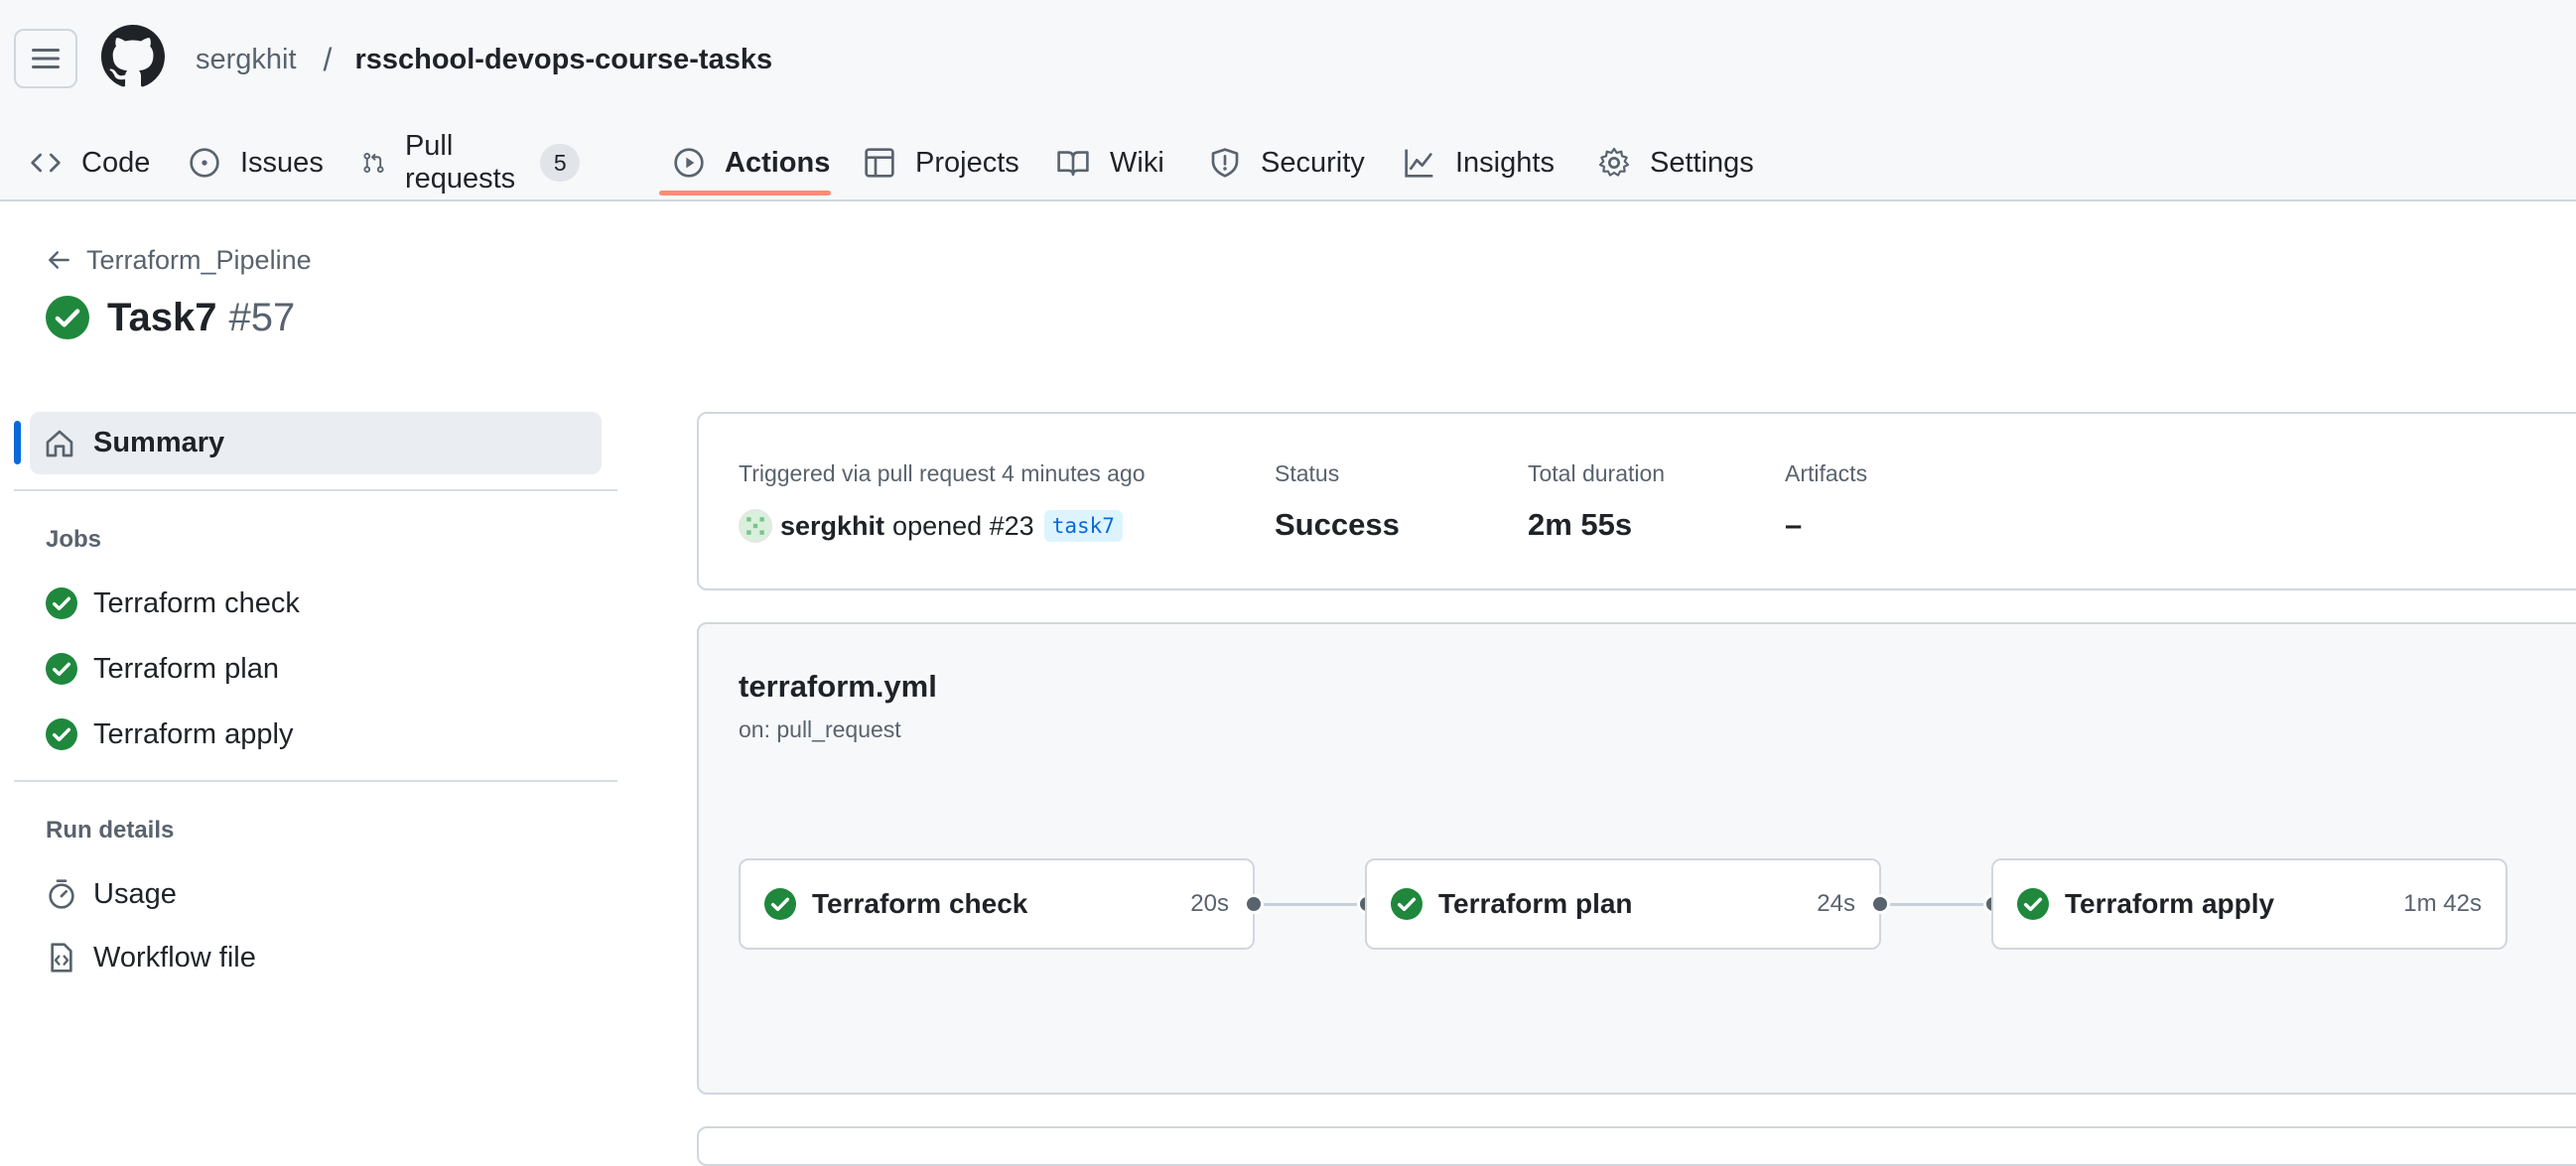 Image resolution: width=2576 pixels, height=1166 pixels. What do you see at coordinates (46, 163) in the screenshot?
I see `code-icon` at bounding box center [46, 163].